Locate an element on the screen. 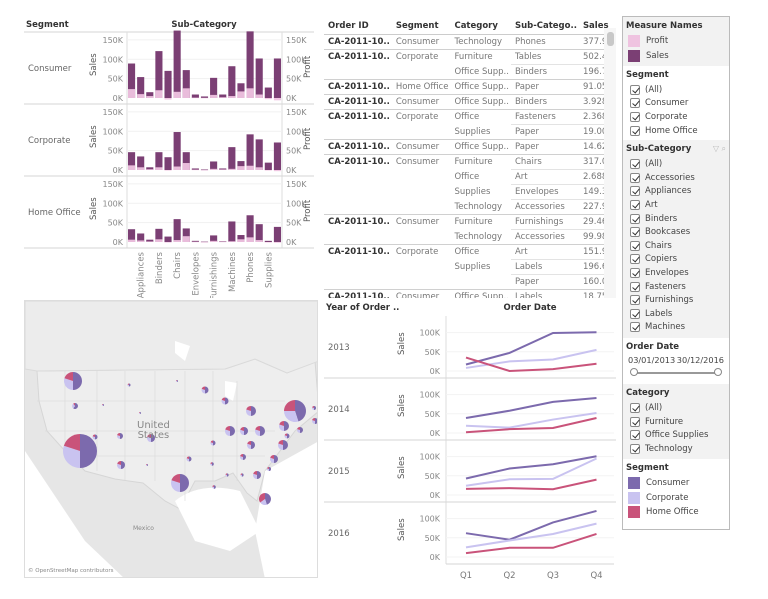 The width and height of the screenshot is (768, 599). legend-item-corporate: Corporate is located at coordinates (676, 497).